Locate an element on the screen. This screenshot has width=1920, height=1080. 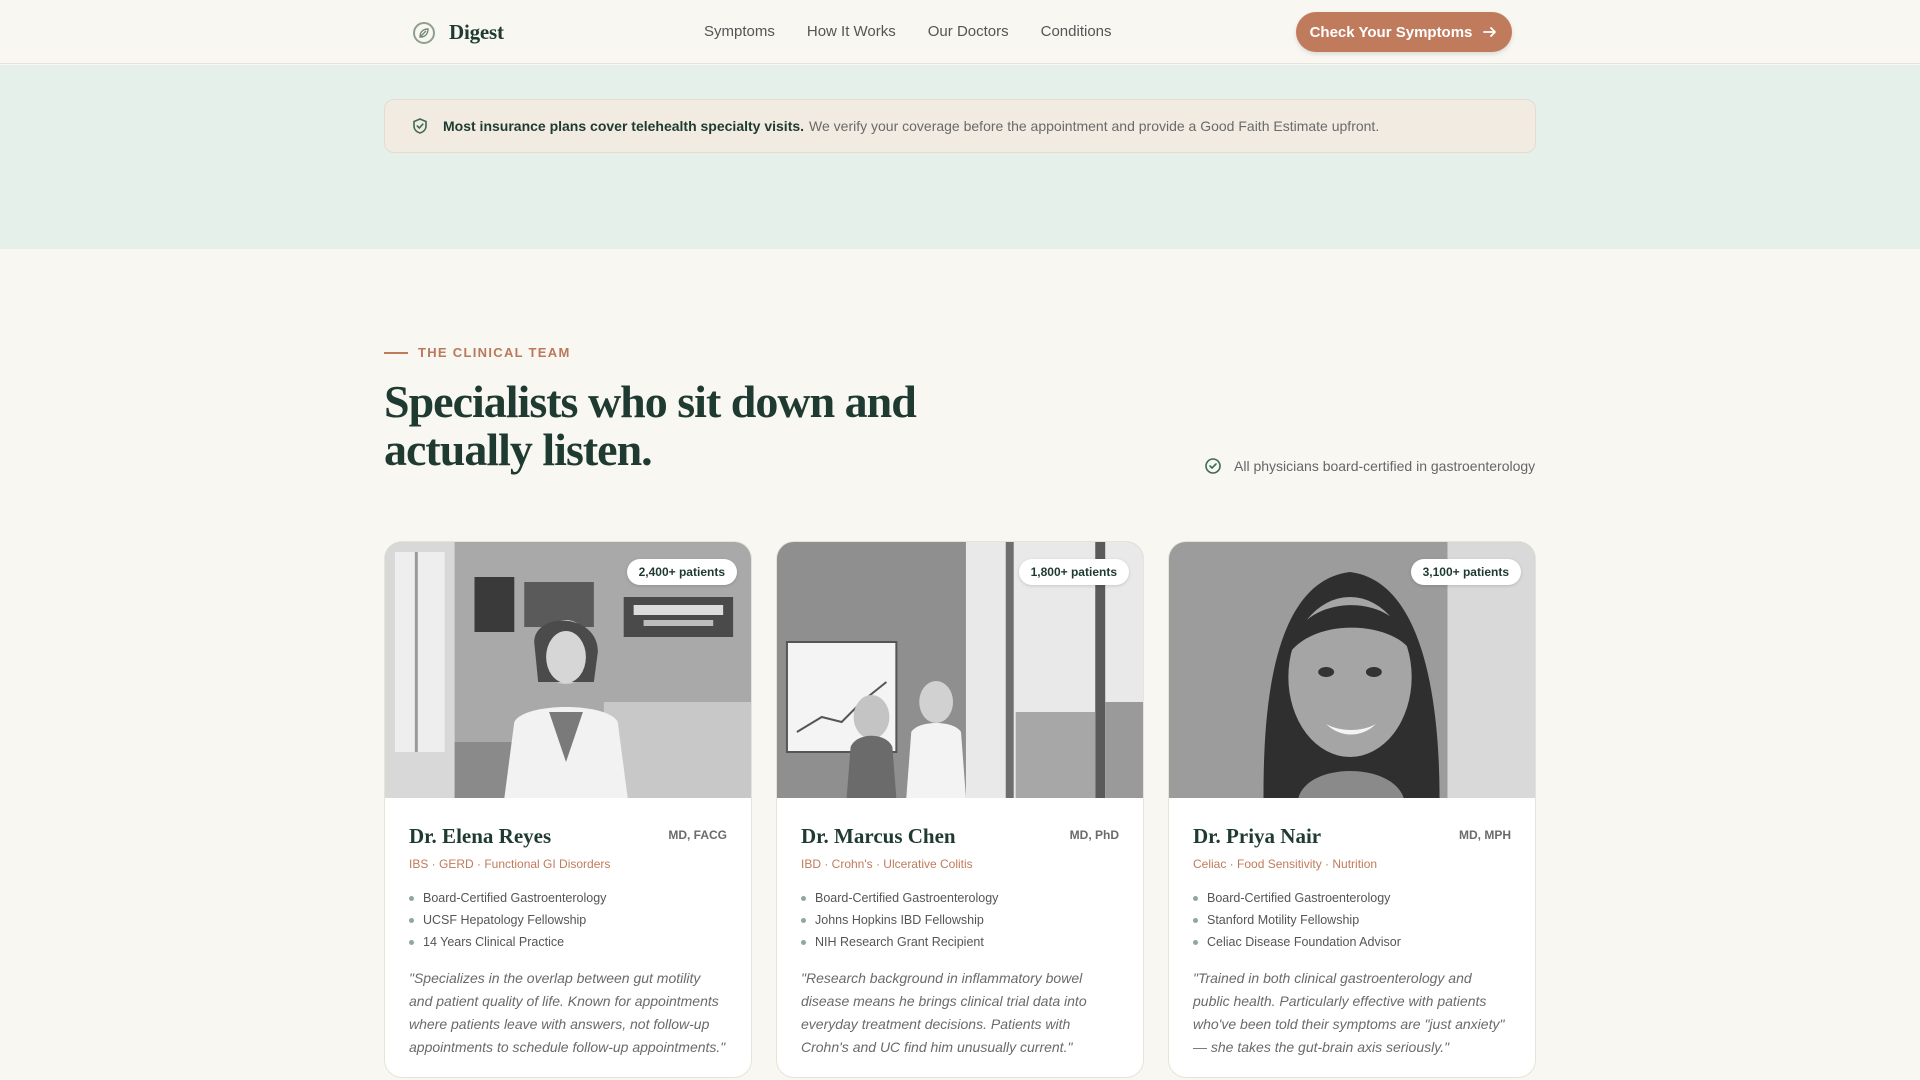
eyebrow-text: THE CLINICAL TEAM is located at coordinates (494, 352).